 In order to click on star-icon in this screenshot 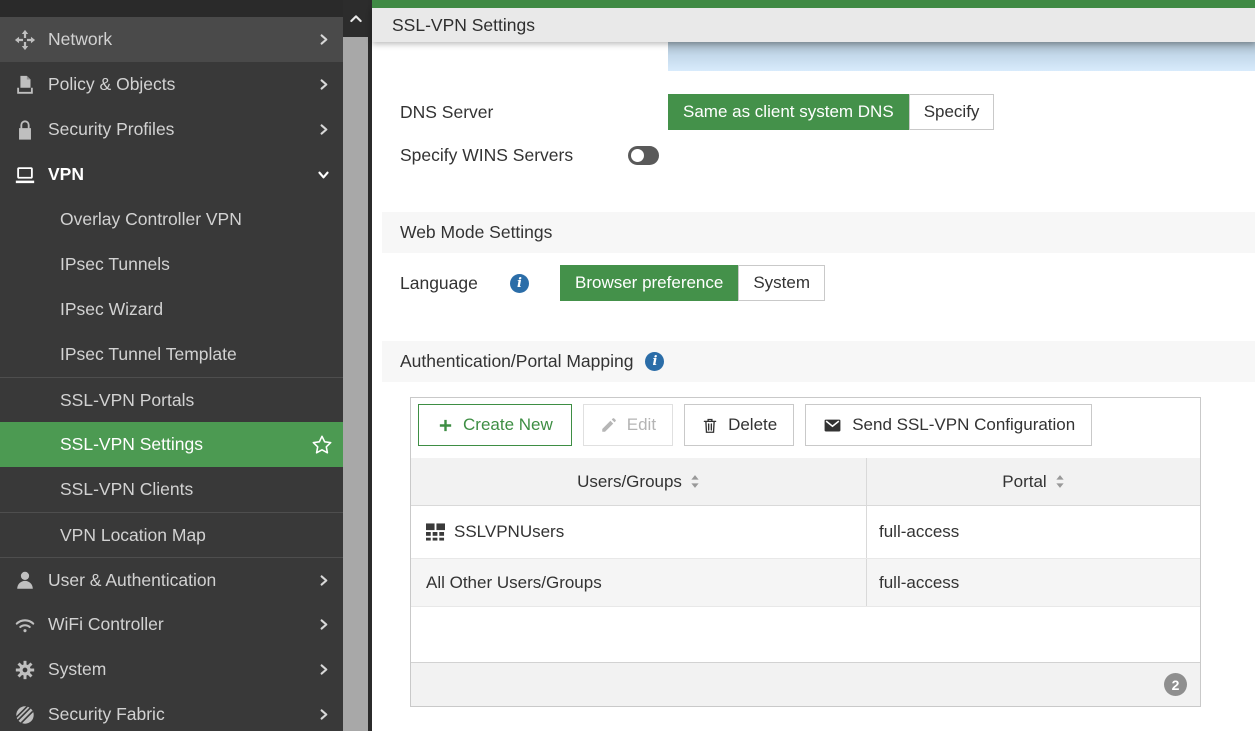, I will do `click(322, 445)`.